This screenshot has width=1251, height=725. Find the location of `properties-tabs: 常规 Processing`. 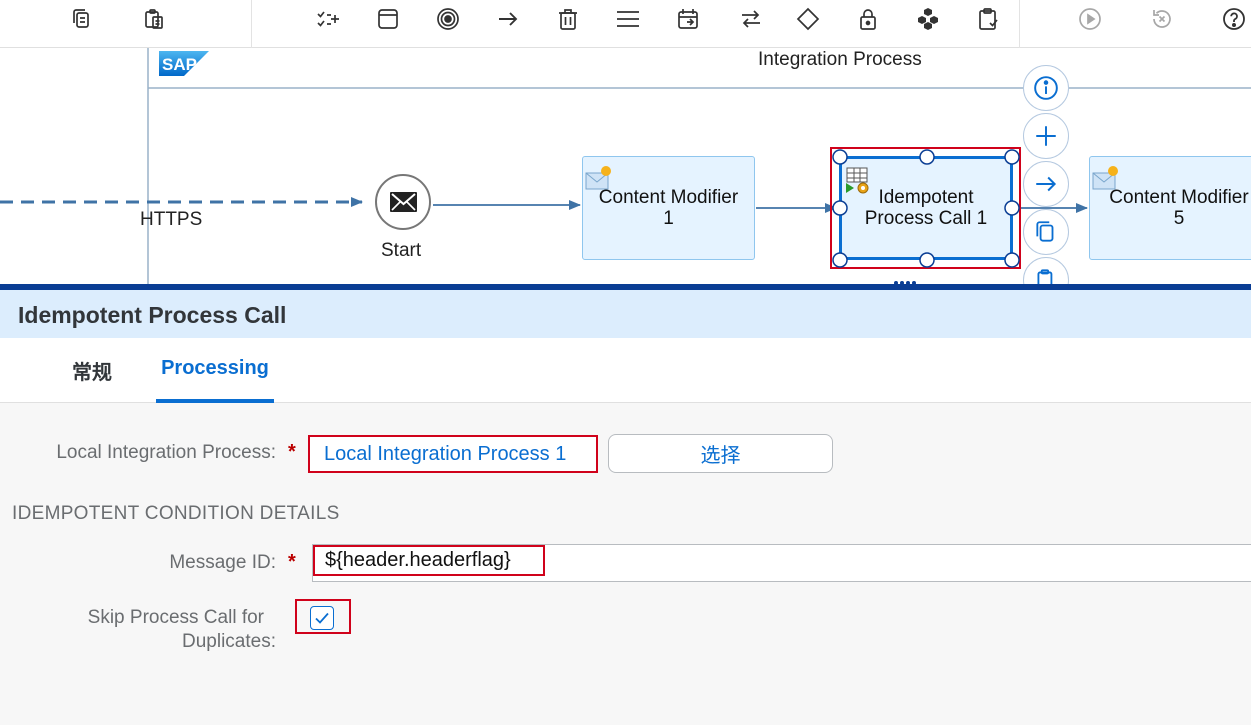

properties-tabs: 常规 Processing is located at coordinates (625, 370).